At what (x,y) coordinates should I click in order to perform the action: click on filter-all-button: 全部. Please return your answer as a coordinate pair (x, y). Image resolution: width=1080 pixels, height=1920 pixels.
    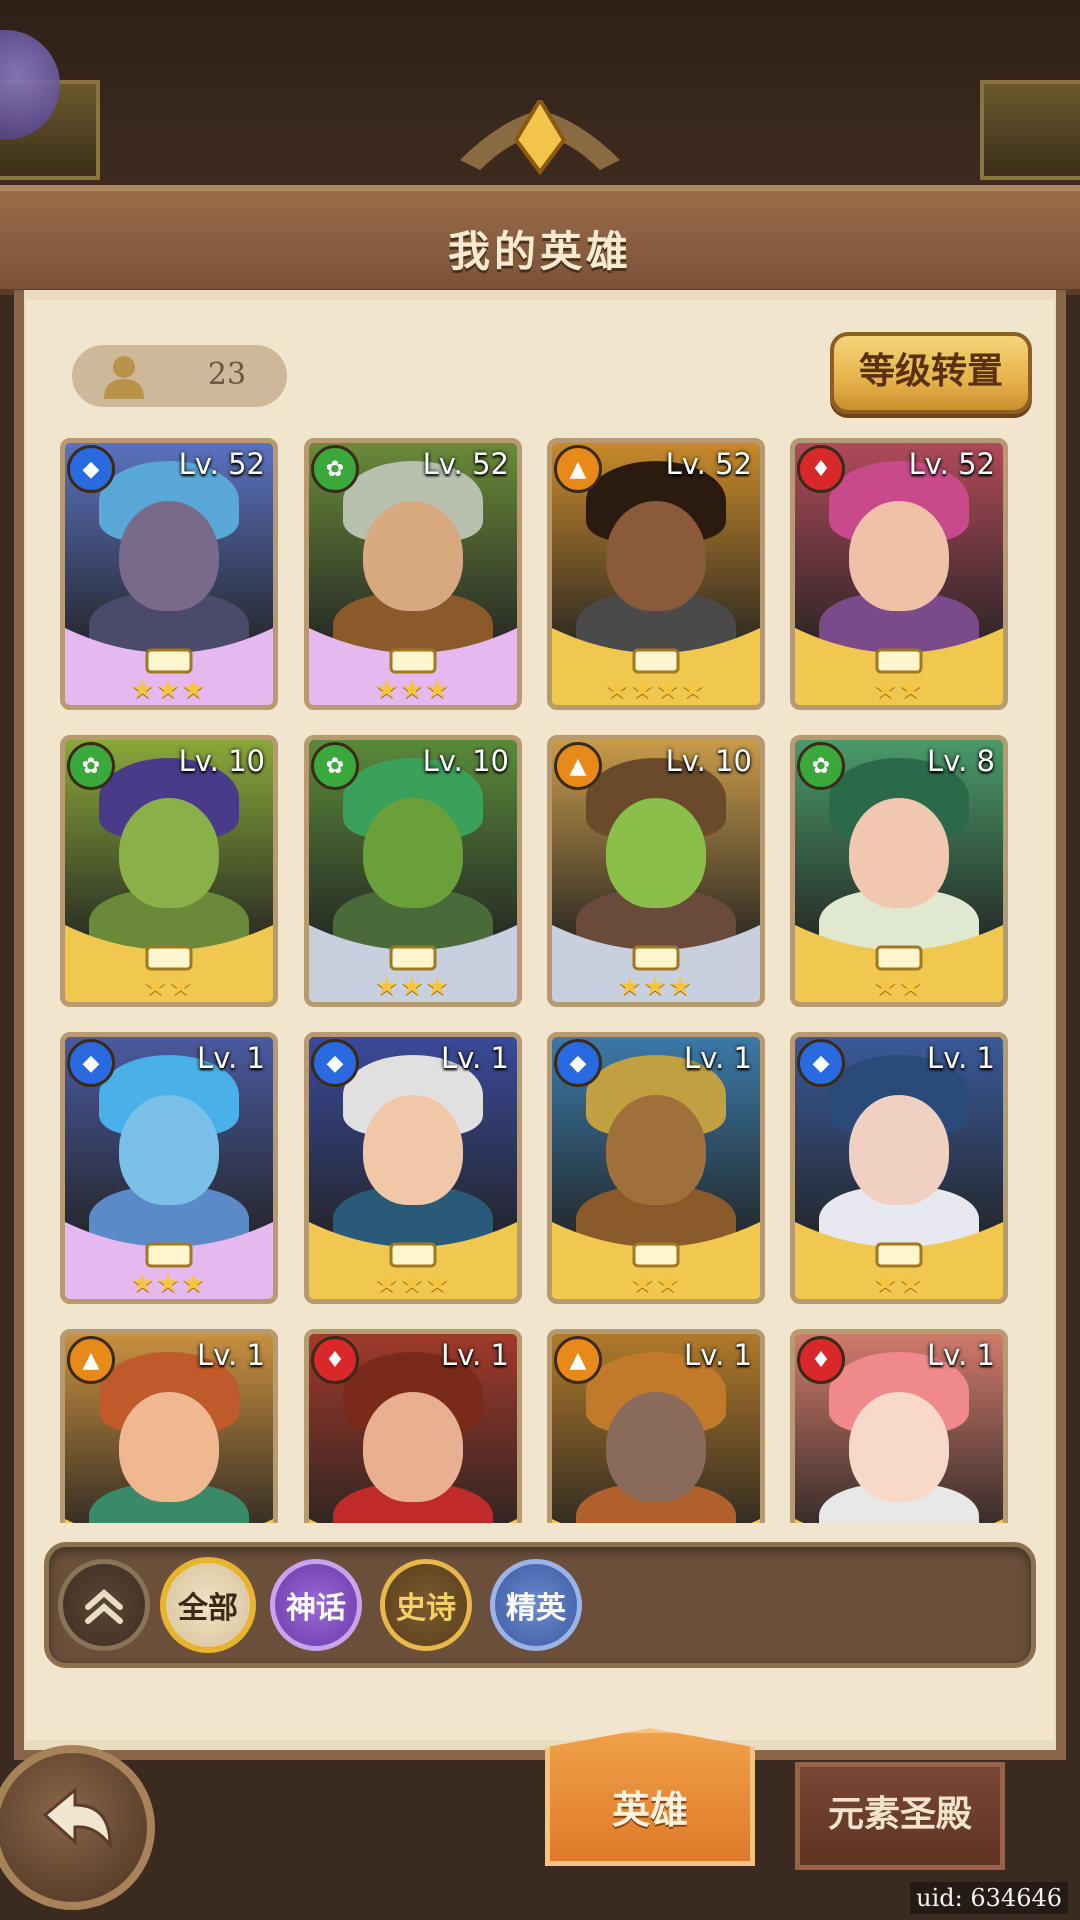
    Looking at the image, I should click on (208, 1605).